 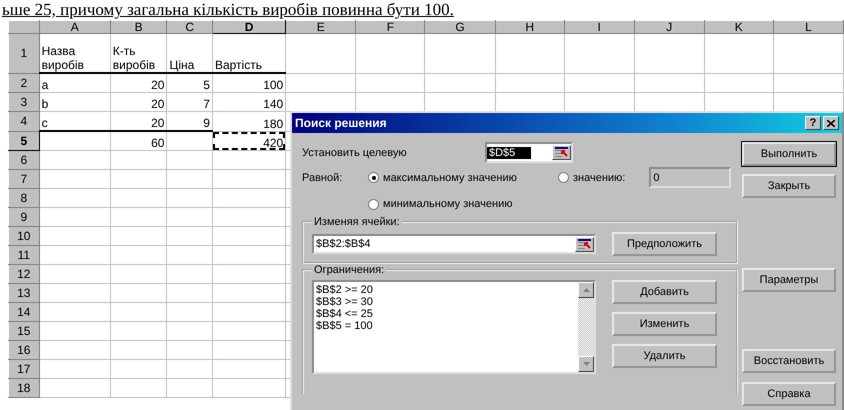 I want to click on dialog-title: Поиск решения, so click(x=341, y=123).